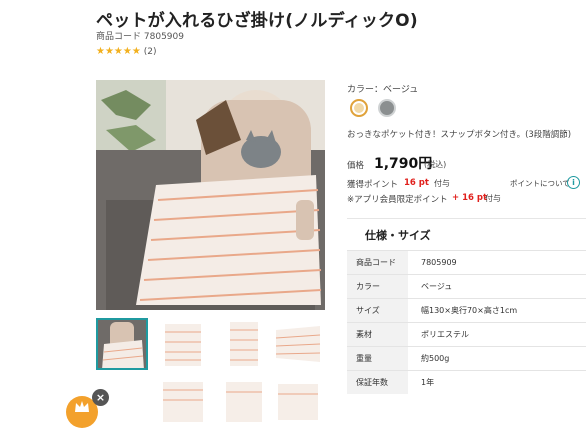 This screenshot has width=586, height=428. What do you see at coordinates (377, 310) in the screenshot?
I see `spec-key: サイズ` at bounding box center [377, 310].